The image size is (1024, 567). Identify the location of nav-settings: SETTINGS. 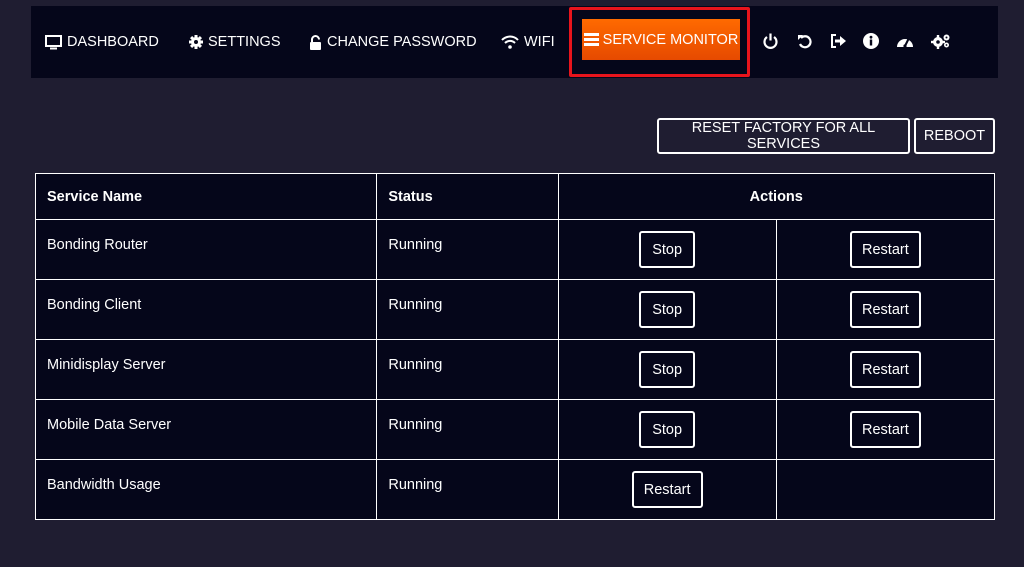
(235, 42).